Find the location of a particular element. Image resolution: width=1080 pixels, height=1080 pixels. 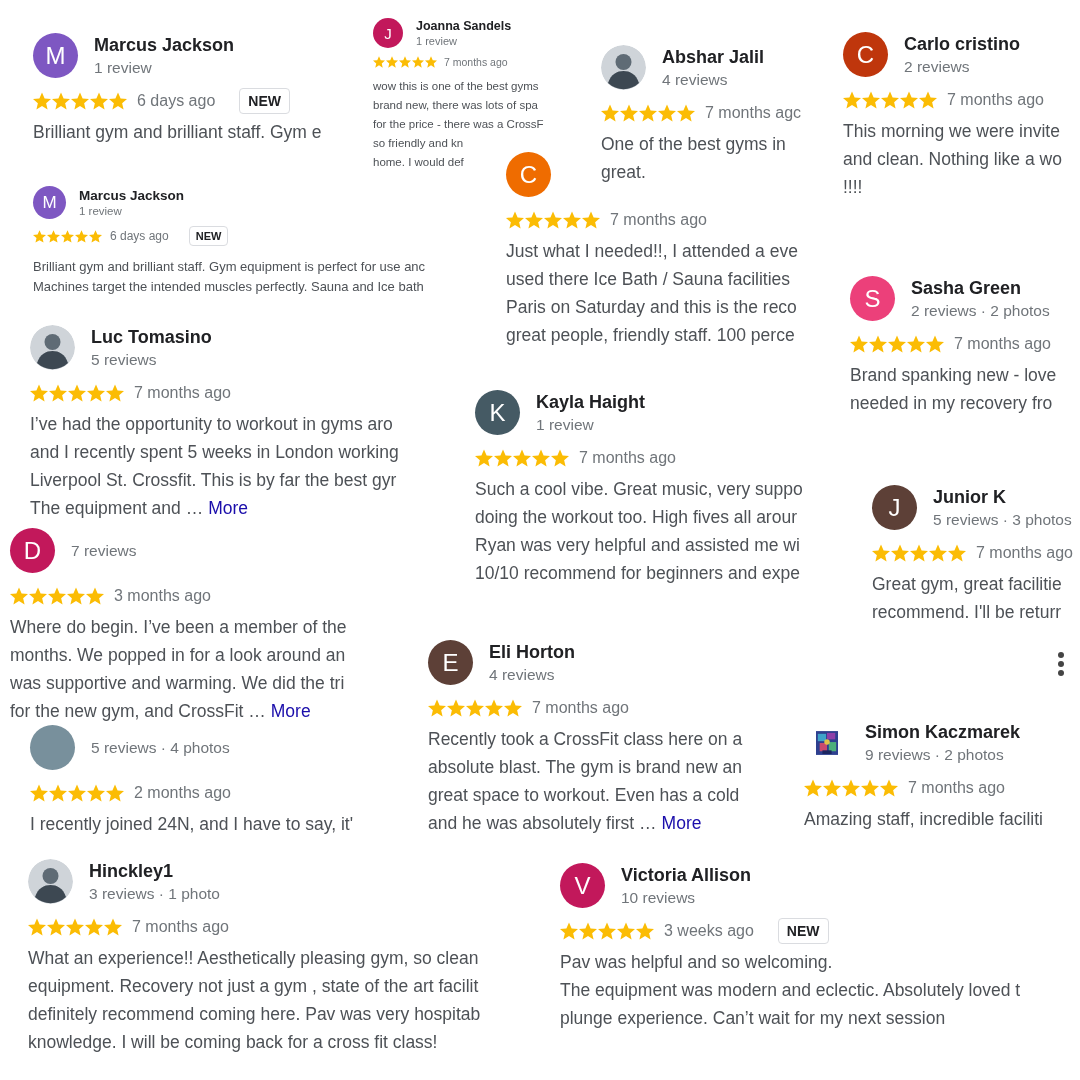

avatar-icon is located at coordinates (50, 881).